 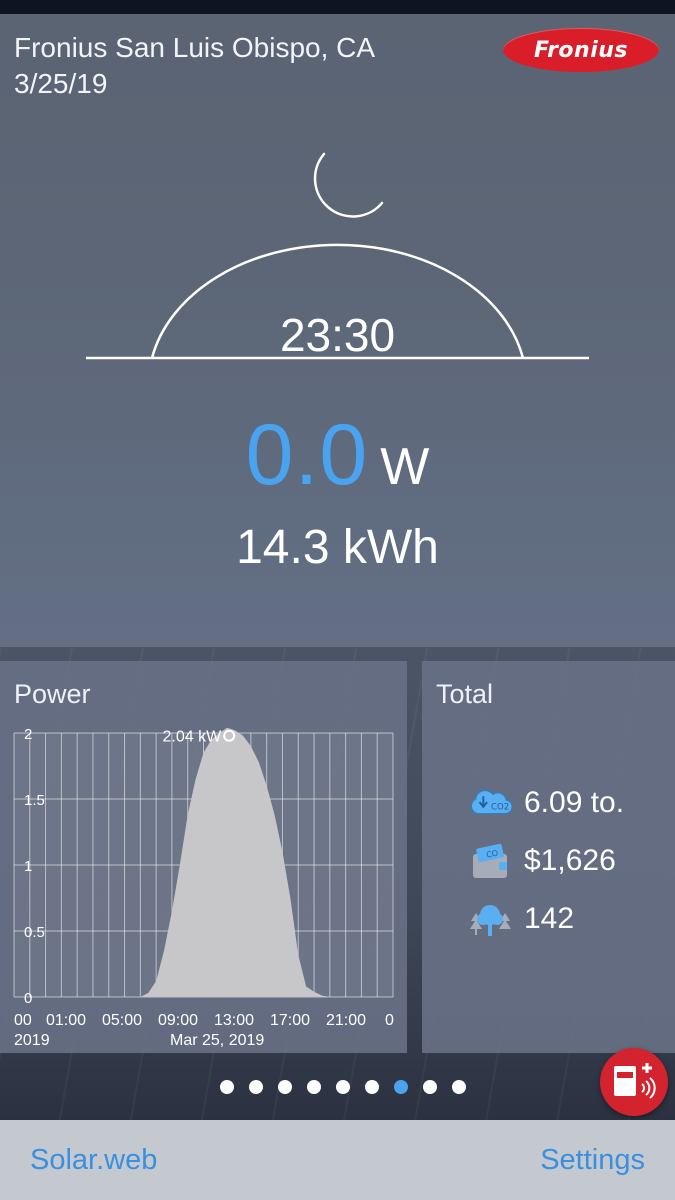 What do you see at coordinates (549, 918) in the screenshot?
I see `trees-value: 142` at bounding box center [549, 918].